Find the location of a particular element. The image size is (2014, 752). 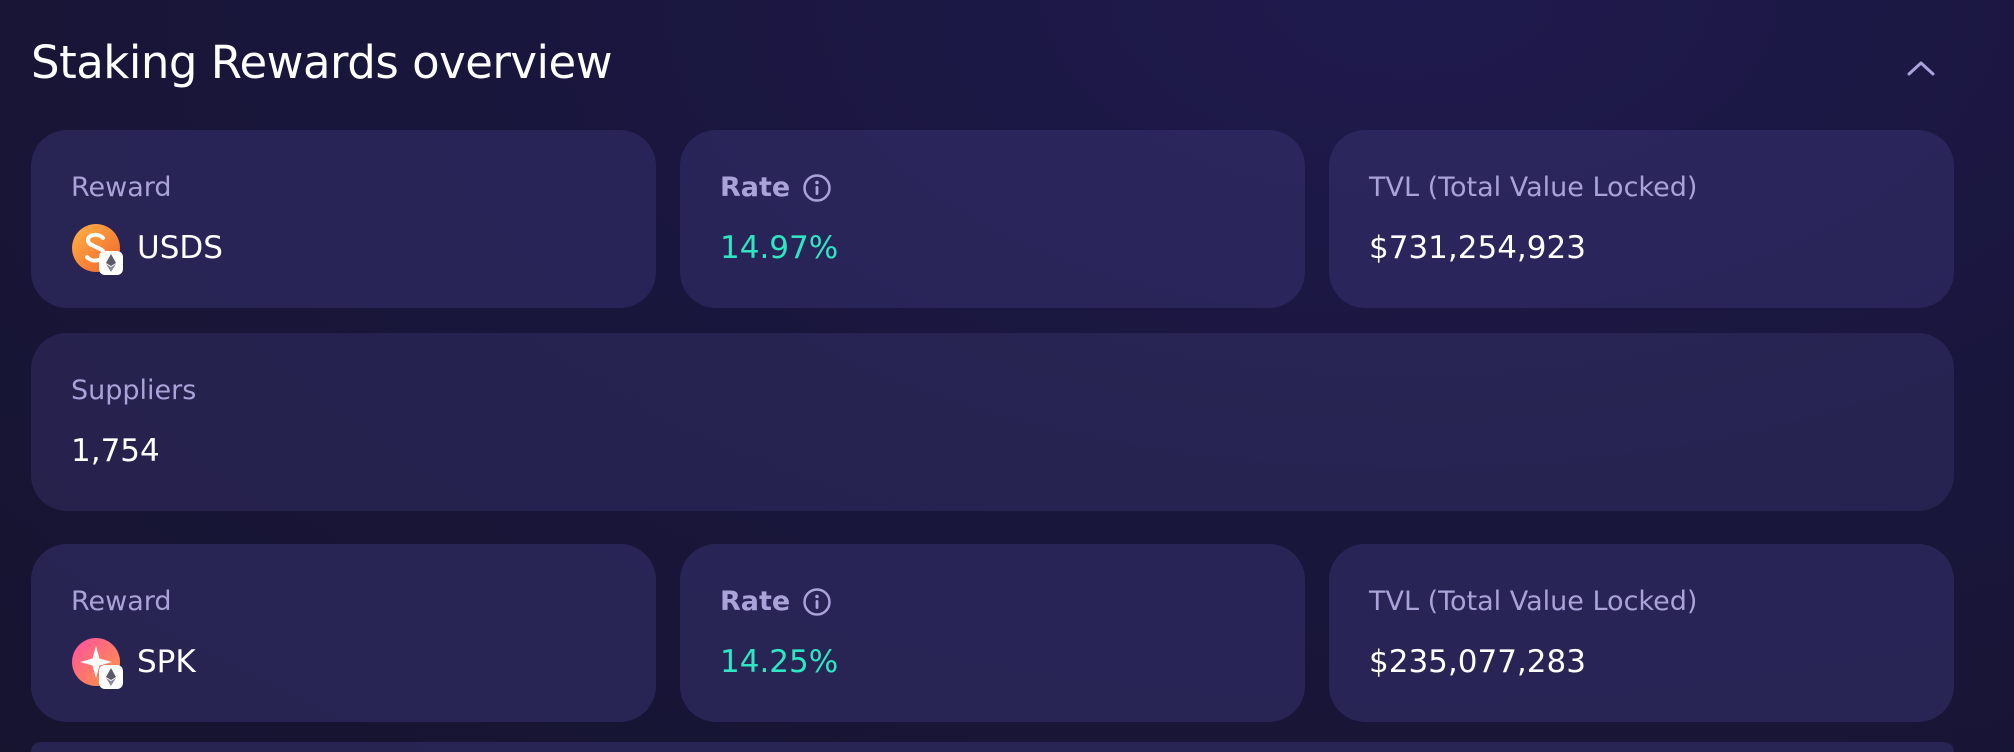

suppliers-value: 1,754 is located at coordinates (115, 451).